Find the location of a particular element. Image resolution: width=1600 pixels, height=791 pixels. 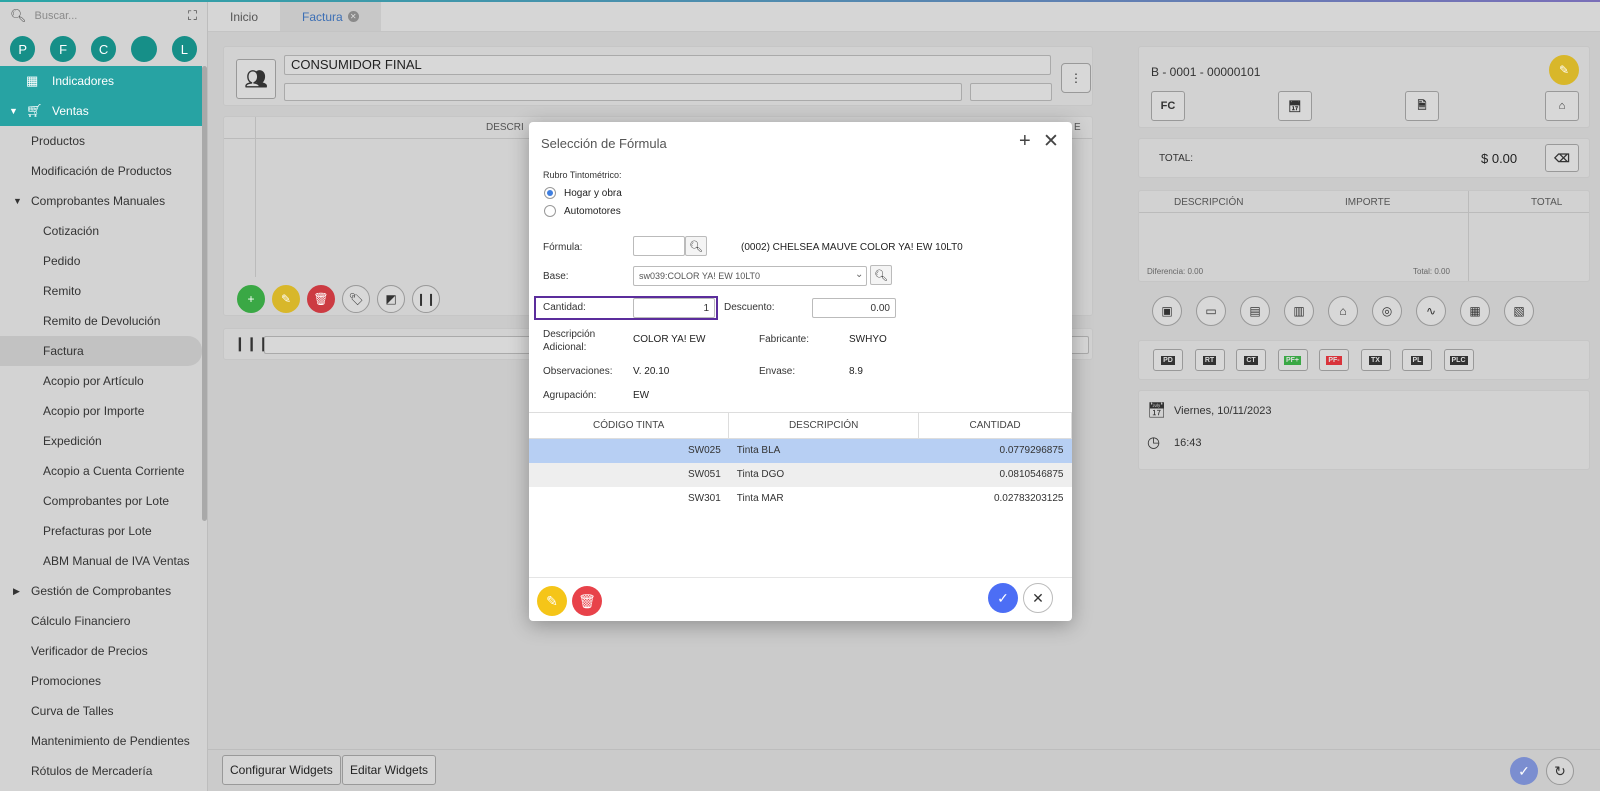

card-icon: ▭ is located at coordinates (1211, 311).